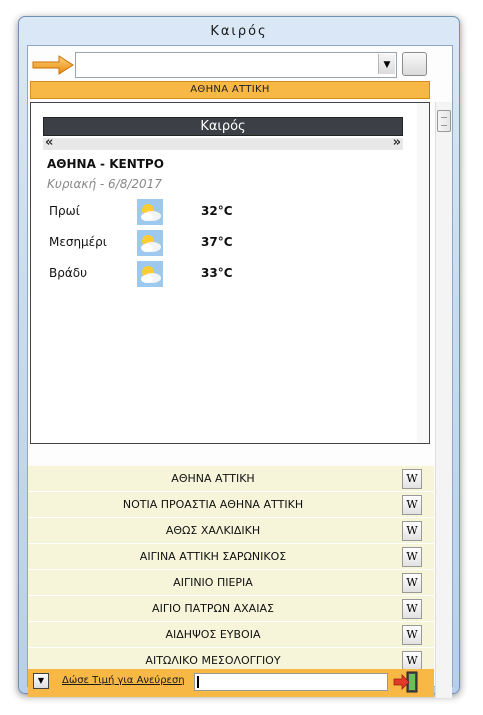  I want to click on list-item: ΑΘΩΣ ΧΑΛΚΙΔΙΚΗ W, so click(231, 531).